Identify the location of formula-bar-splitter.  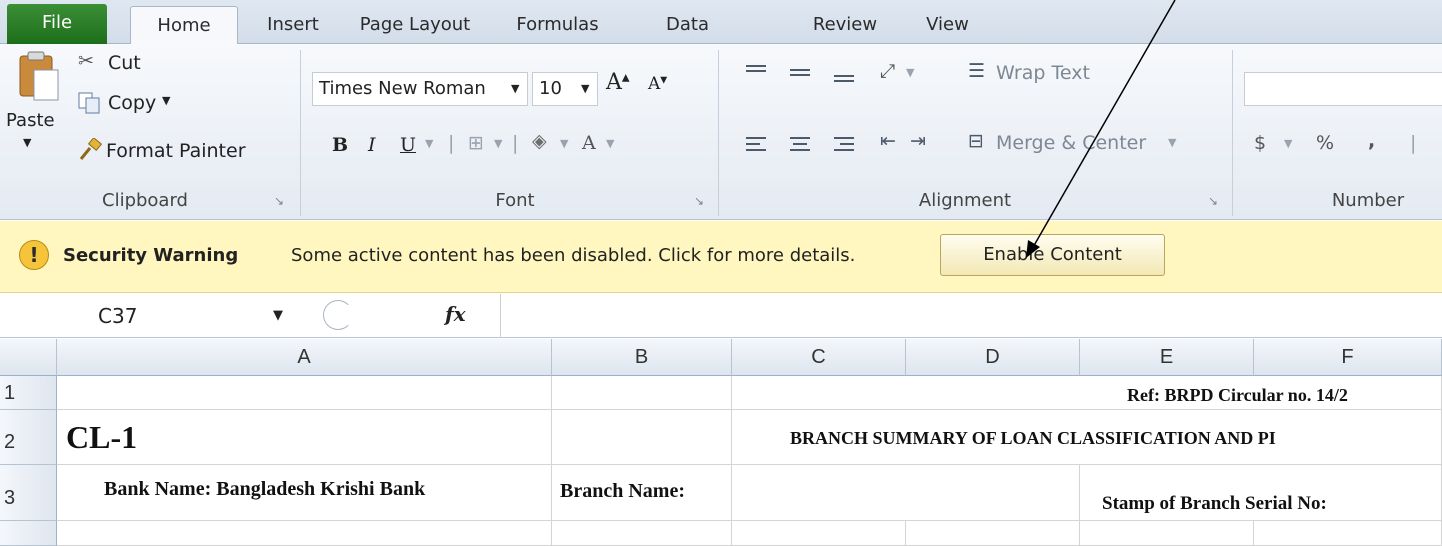
(338, 315).